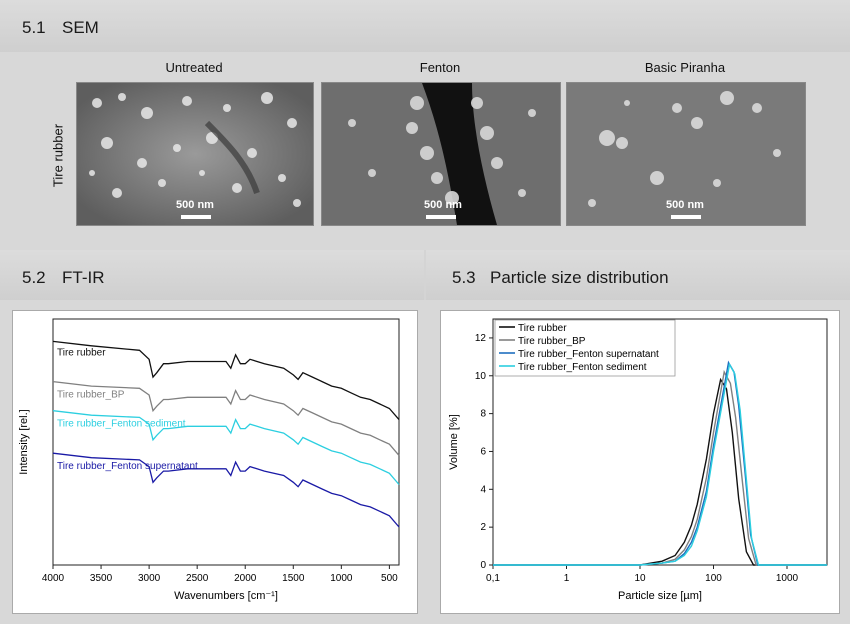 Image resolution: width=850 pixels, height=624 pixels. What do you see at coordinates (483, 565) in the screenshot?
I see `psd-y-tick-label: 0` at bounding box center [483, 565].